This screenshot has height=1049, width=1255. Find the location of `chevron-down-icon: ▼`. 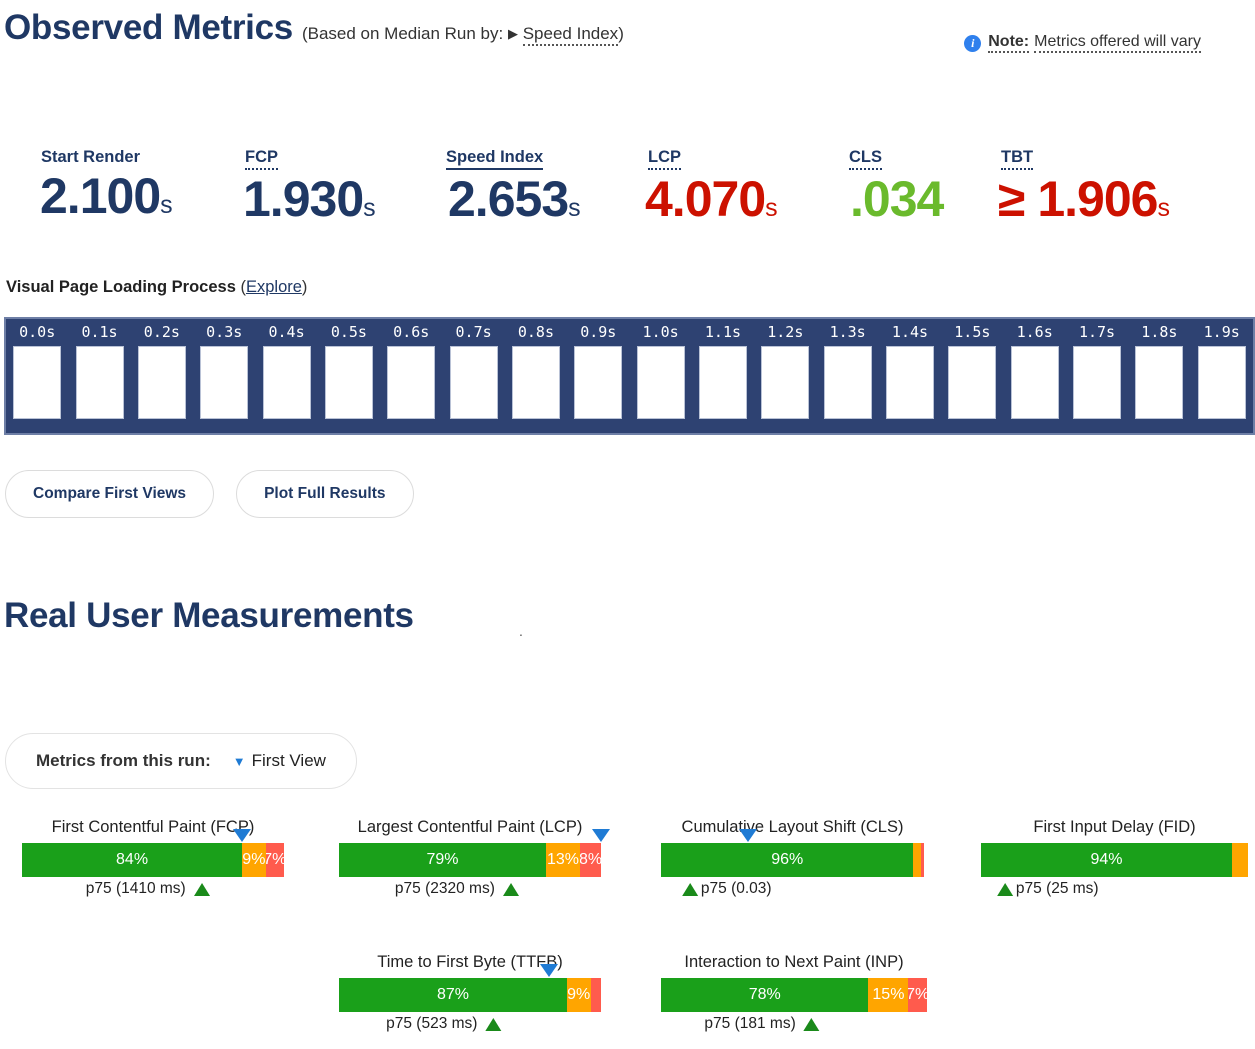

chevron-down-icon: ▼ is located at coordinates (239, 761).